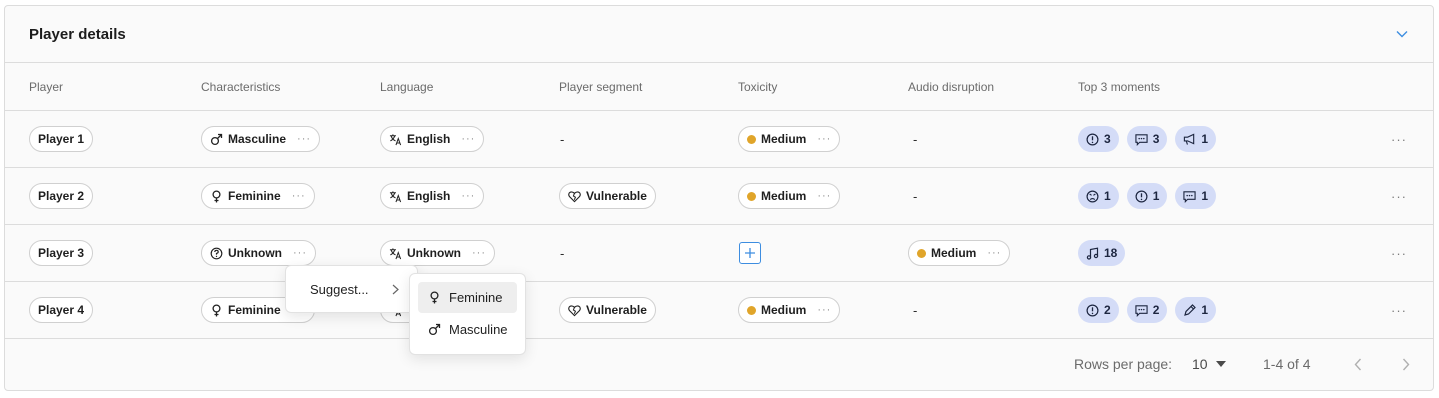 The width and height of the screenshot is (1439, 398). Describe the element at coordinates (1402, 34) in the screenshot. I see `collapse-chevron-icon` at that location.